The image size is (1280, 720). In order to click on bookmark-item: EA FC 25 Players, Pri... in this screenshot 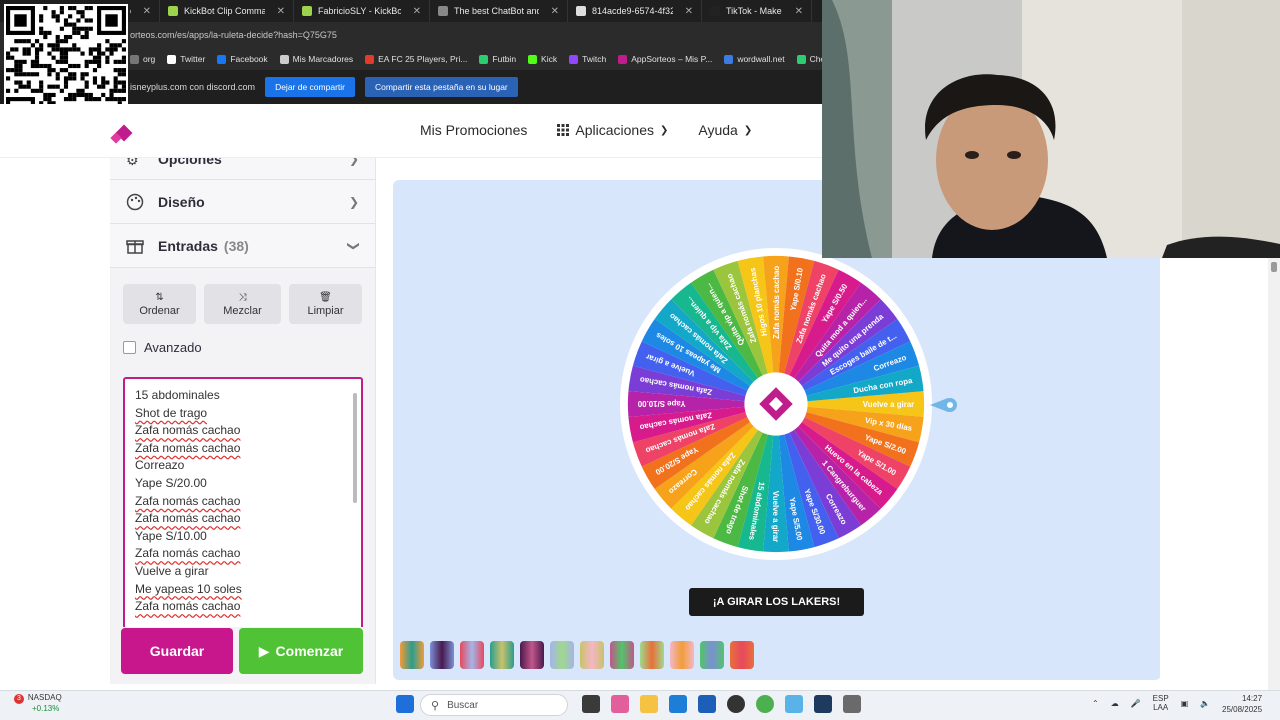, I will do `click(416, 59)`.